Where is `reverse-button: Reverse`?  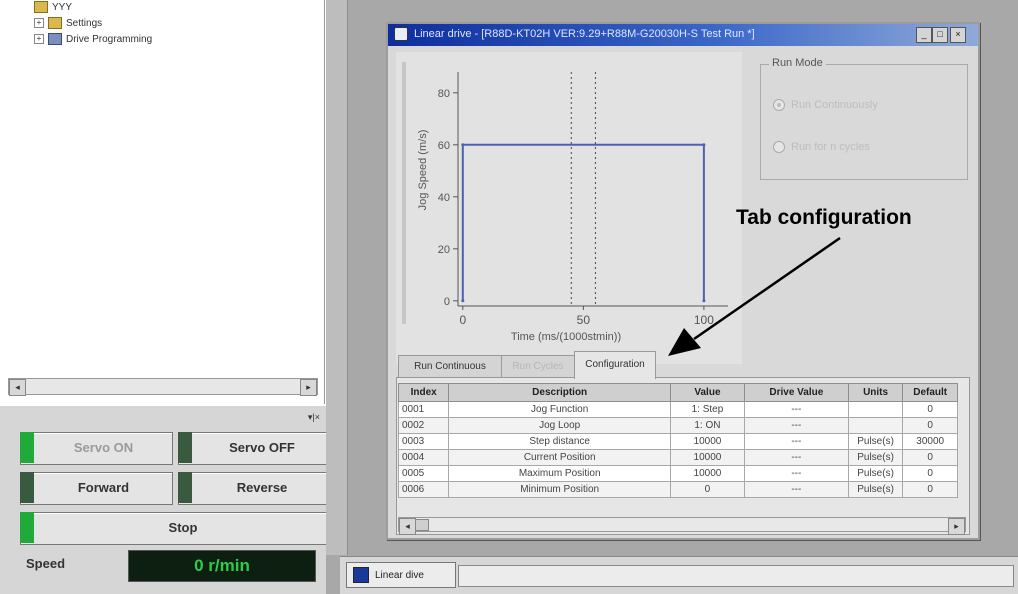
reverse-button: Reverse is located at coordinates (255, 488).